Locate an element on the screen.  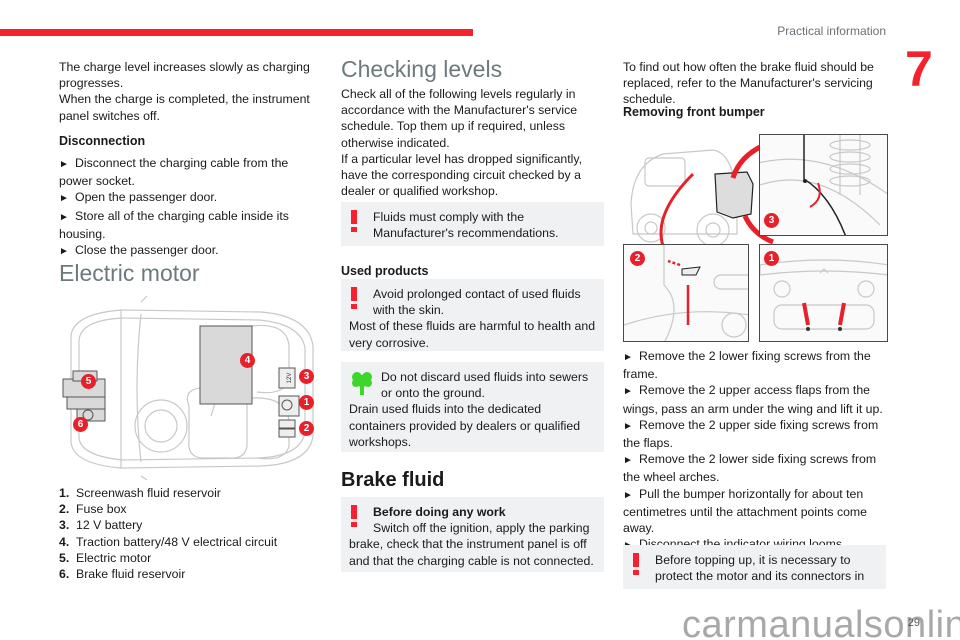
callout-badge-4: 4 is located at coordinates (247, 360).